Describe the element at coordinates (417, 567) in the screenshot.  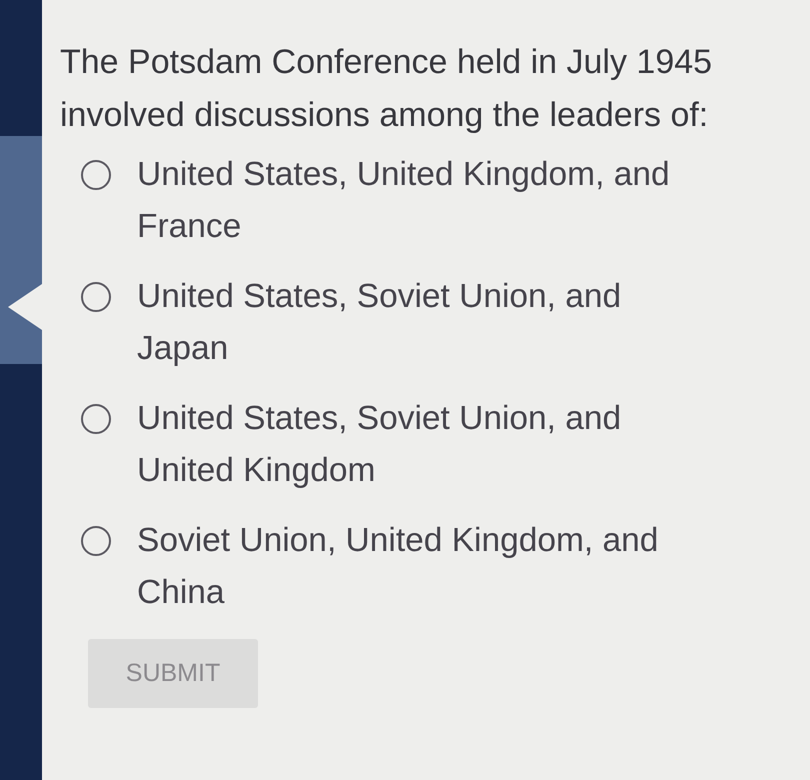
I see `option-label: Soviet Union, United Kingdom, and China` at that location.